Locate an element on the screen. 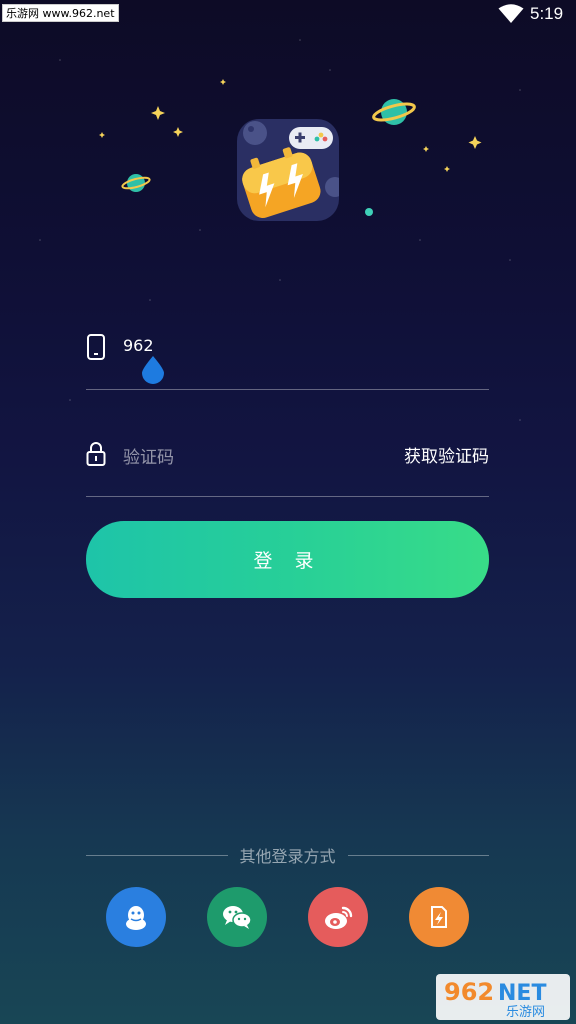  qq-penguin-icon is located at coordinates (136, 918).